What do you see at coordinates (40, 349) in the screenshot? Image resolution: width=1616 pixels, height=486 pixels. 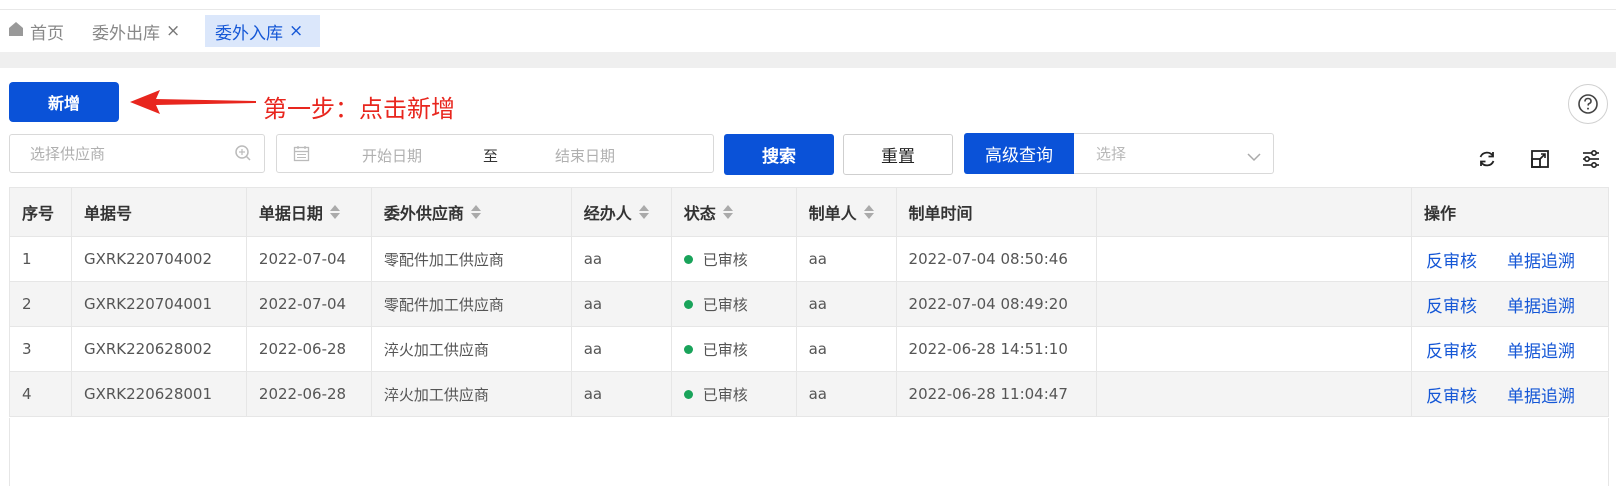 I see `cell-index: 3` at bounding box center [40, 349].